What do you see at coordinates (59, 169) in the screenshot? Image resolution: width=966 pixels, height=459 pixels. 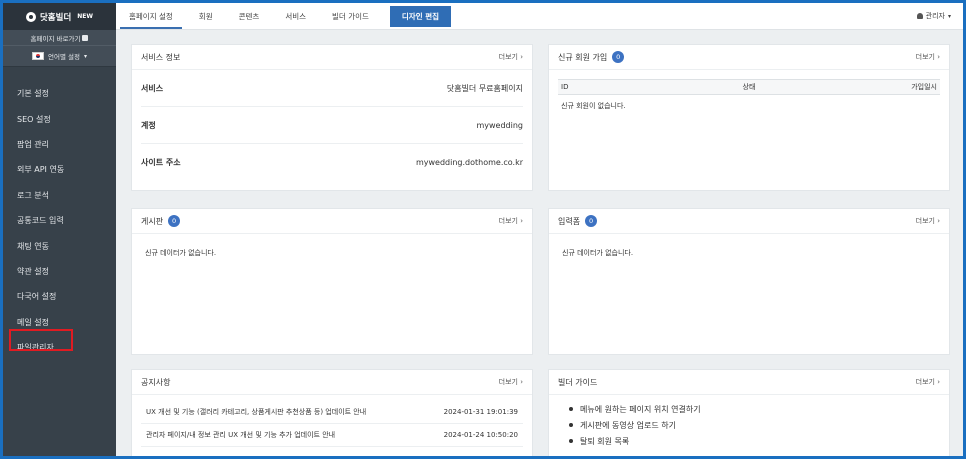 I see `sidebar-item-external-api: 외부 API 연동` at bounding box center [59, 169].